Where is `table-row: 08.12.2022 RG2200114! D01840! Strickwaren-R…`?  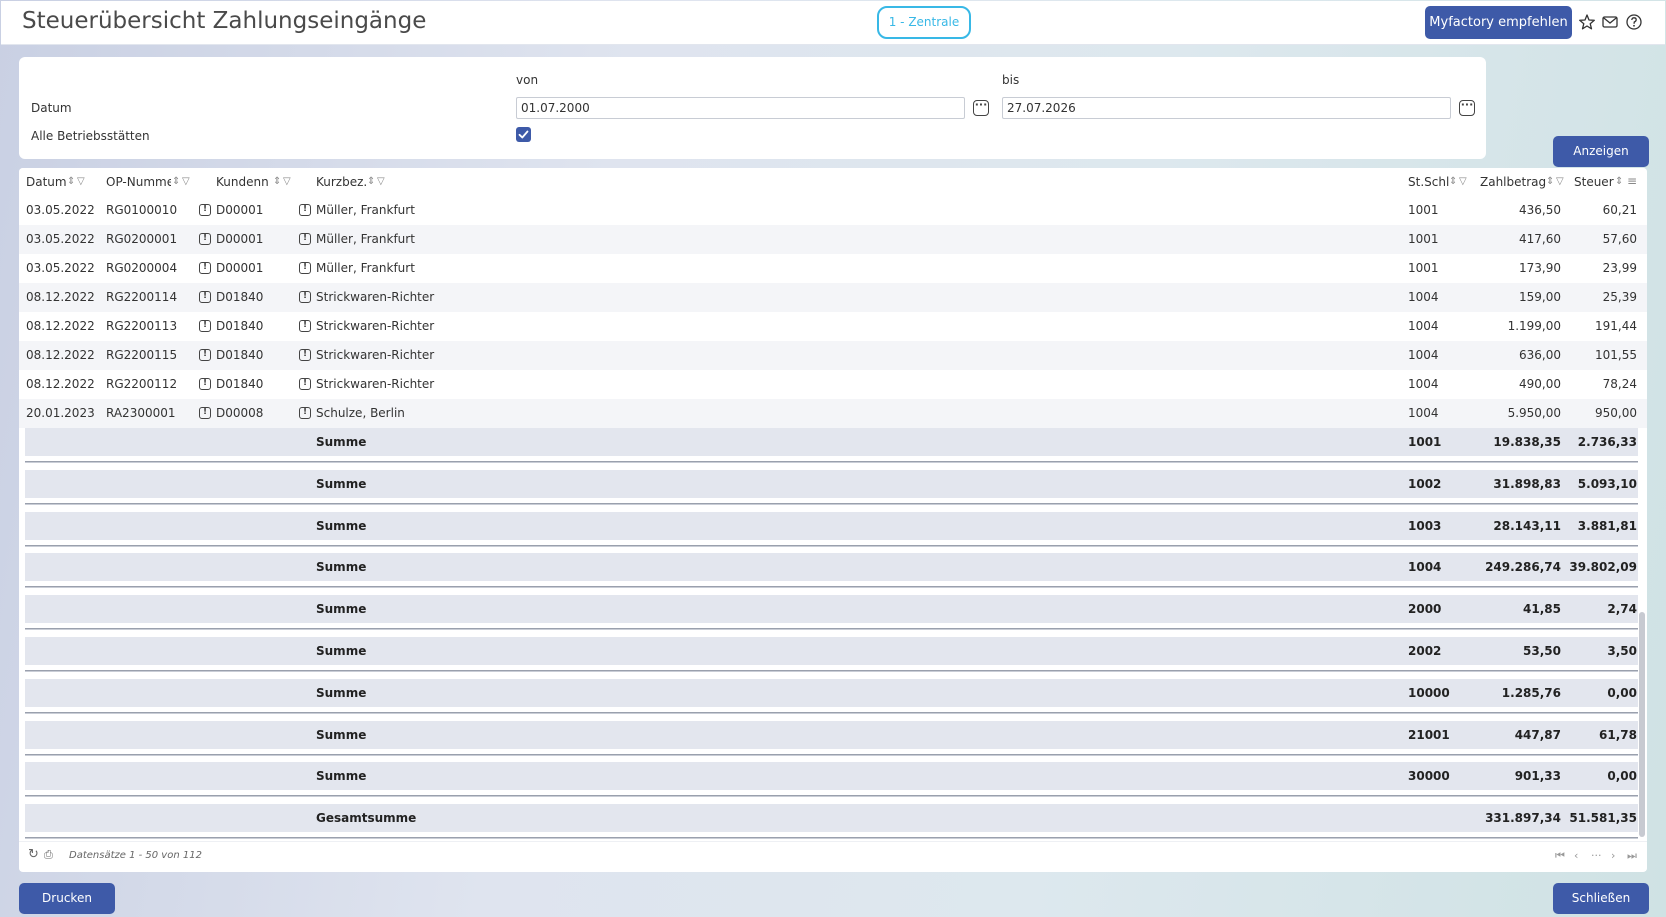
table-row: 08.12.2022 RG2200114! D01840! Strickwaren-R… is located at coordinates (833, 297).